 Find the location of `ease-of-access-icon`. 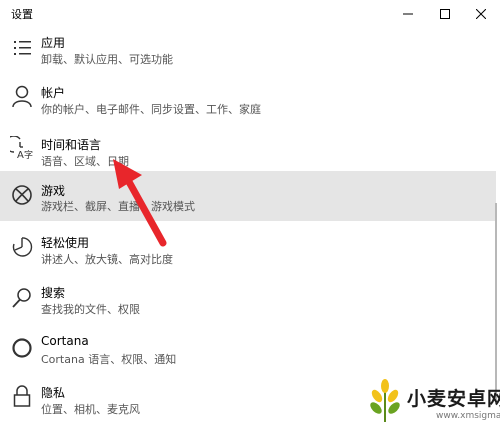

ease-of-access-icon is located at coordinates (22, 247).